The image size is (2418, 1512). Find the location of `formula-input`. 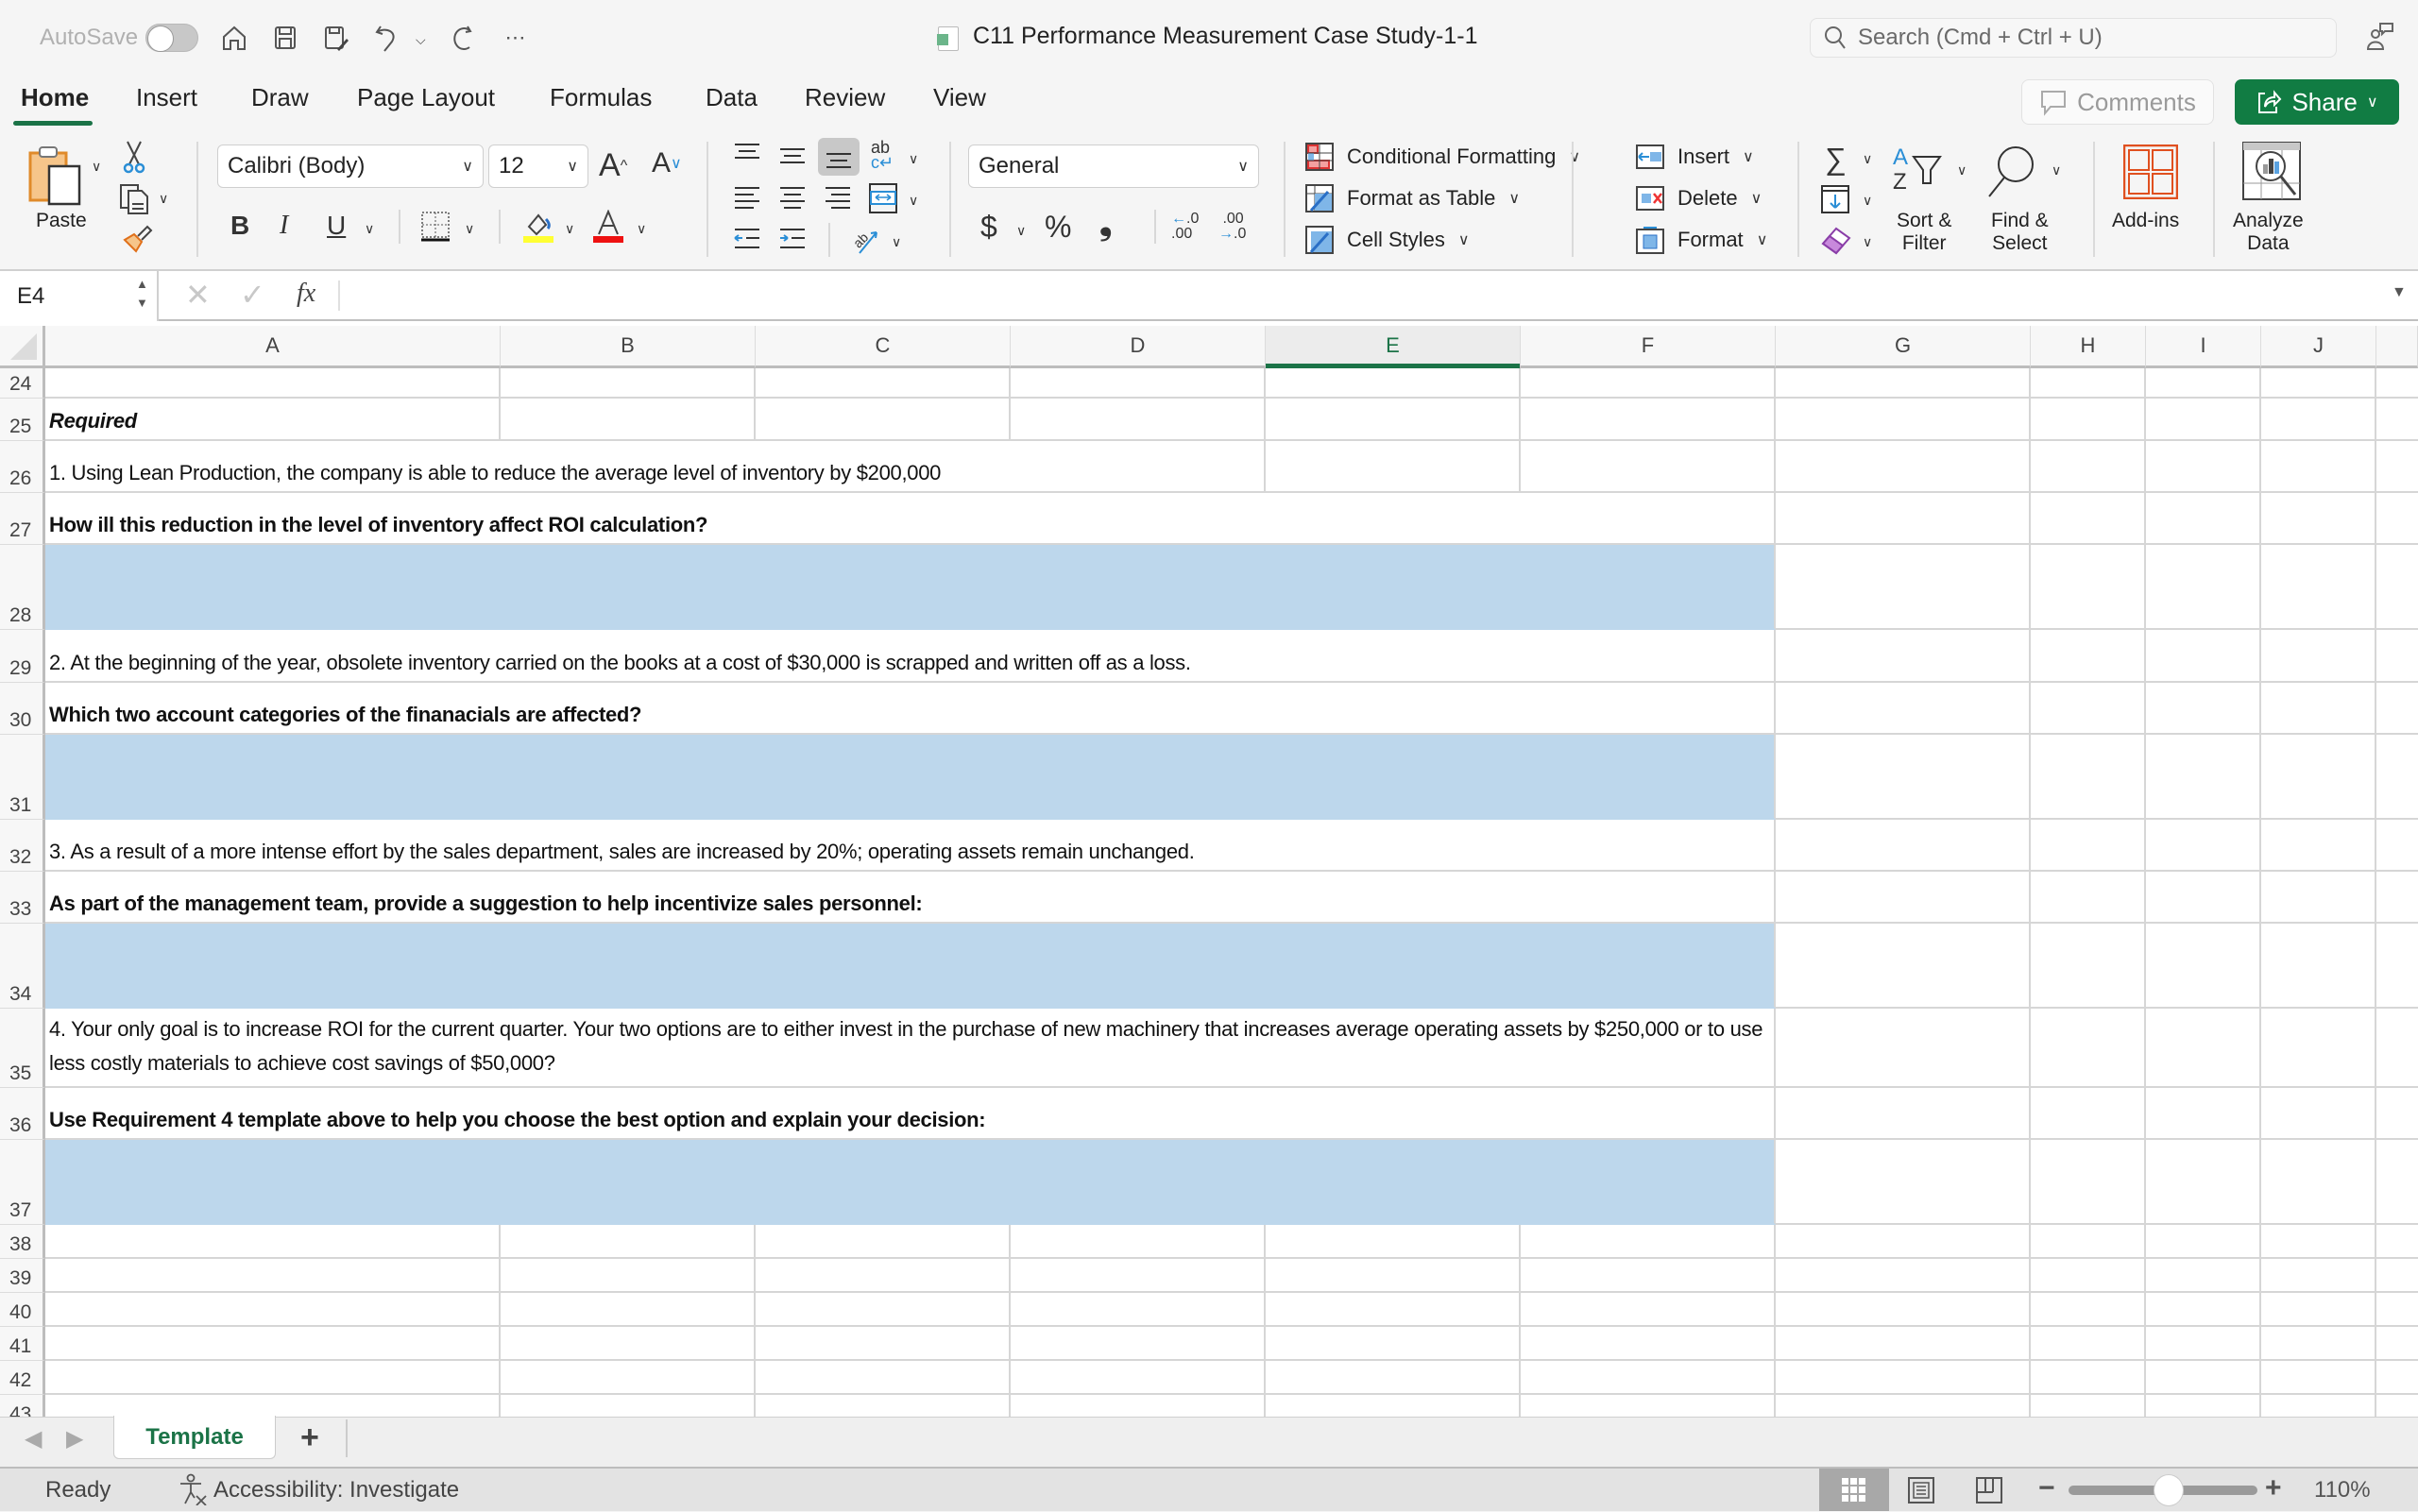

formula-input is located at coordinates (1361, 295).